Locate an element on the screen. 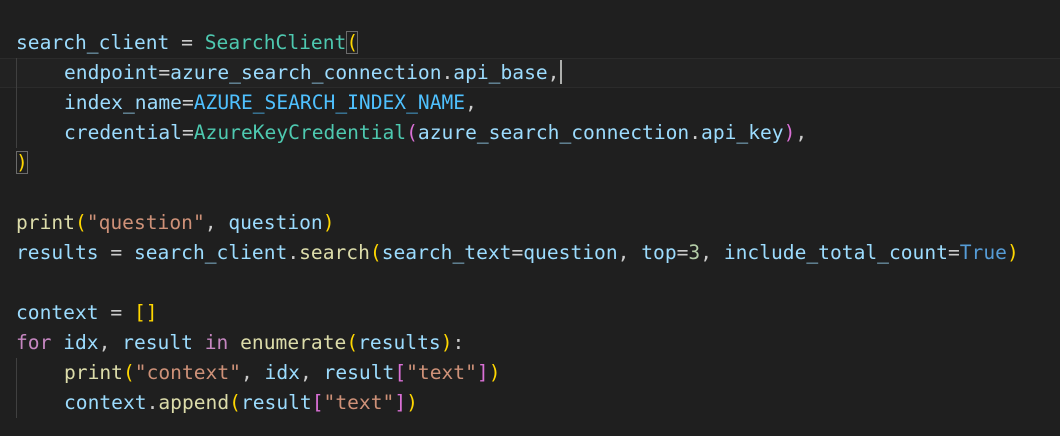 The image size is (1060, 436). token-class: SearchClient is located at coordinates (275, 42).